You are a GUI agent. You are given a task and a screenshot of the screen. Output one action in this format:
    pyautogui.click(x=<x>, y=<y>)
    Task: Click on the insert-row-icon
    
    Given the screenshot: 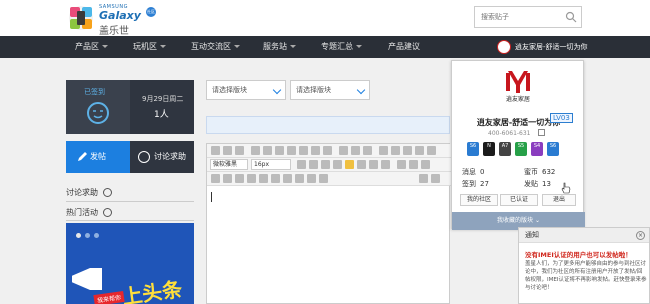 What is the action you would take?
    pyautogui.click(x=287, y=178)
    